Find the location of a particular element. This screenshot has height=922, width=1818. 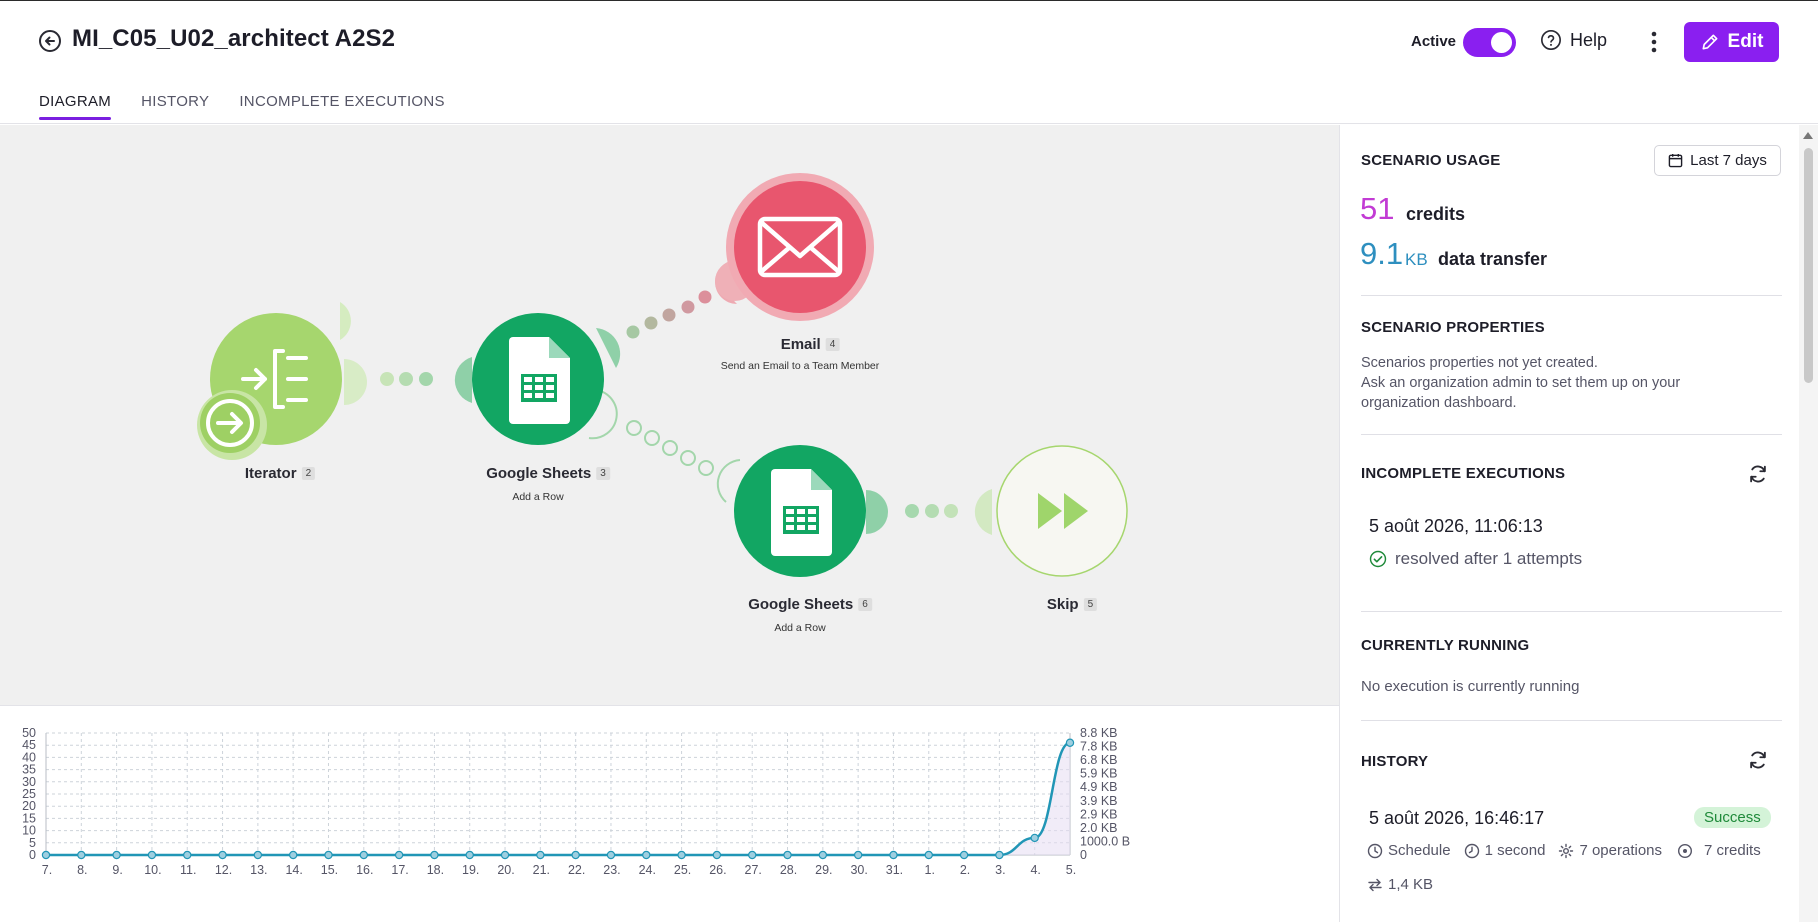

x-tick-label: 7. is located at coordinates (47, 870).